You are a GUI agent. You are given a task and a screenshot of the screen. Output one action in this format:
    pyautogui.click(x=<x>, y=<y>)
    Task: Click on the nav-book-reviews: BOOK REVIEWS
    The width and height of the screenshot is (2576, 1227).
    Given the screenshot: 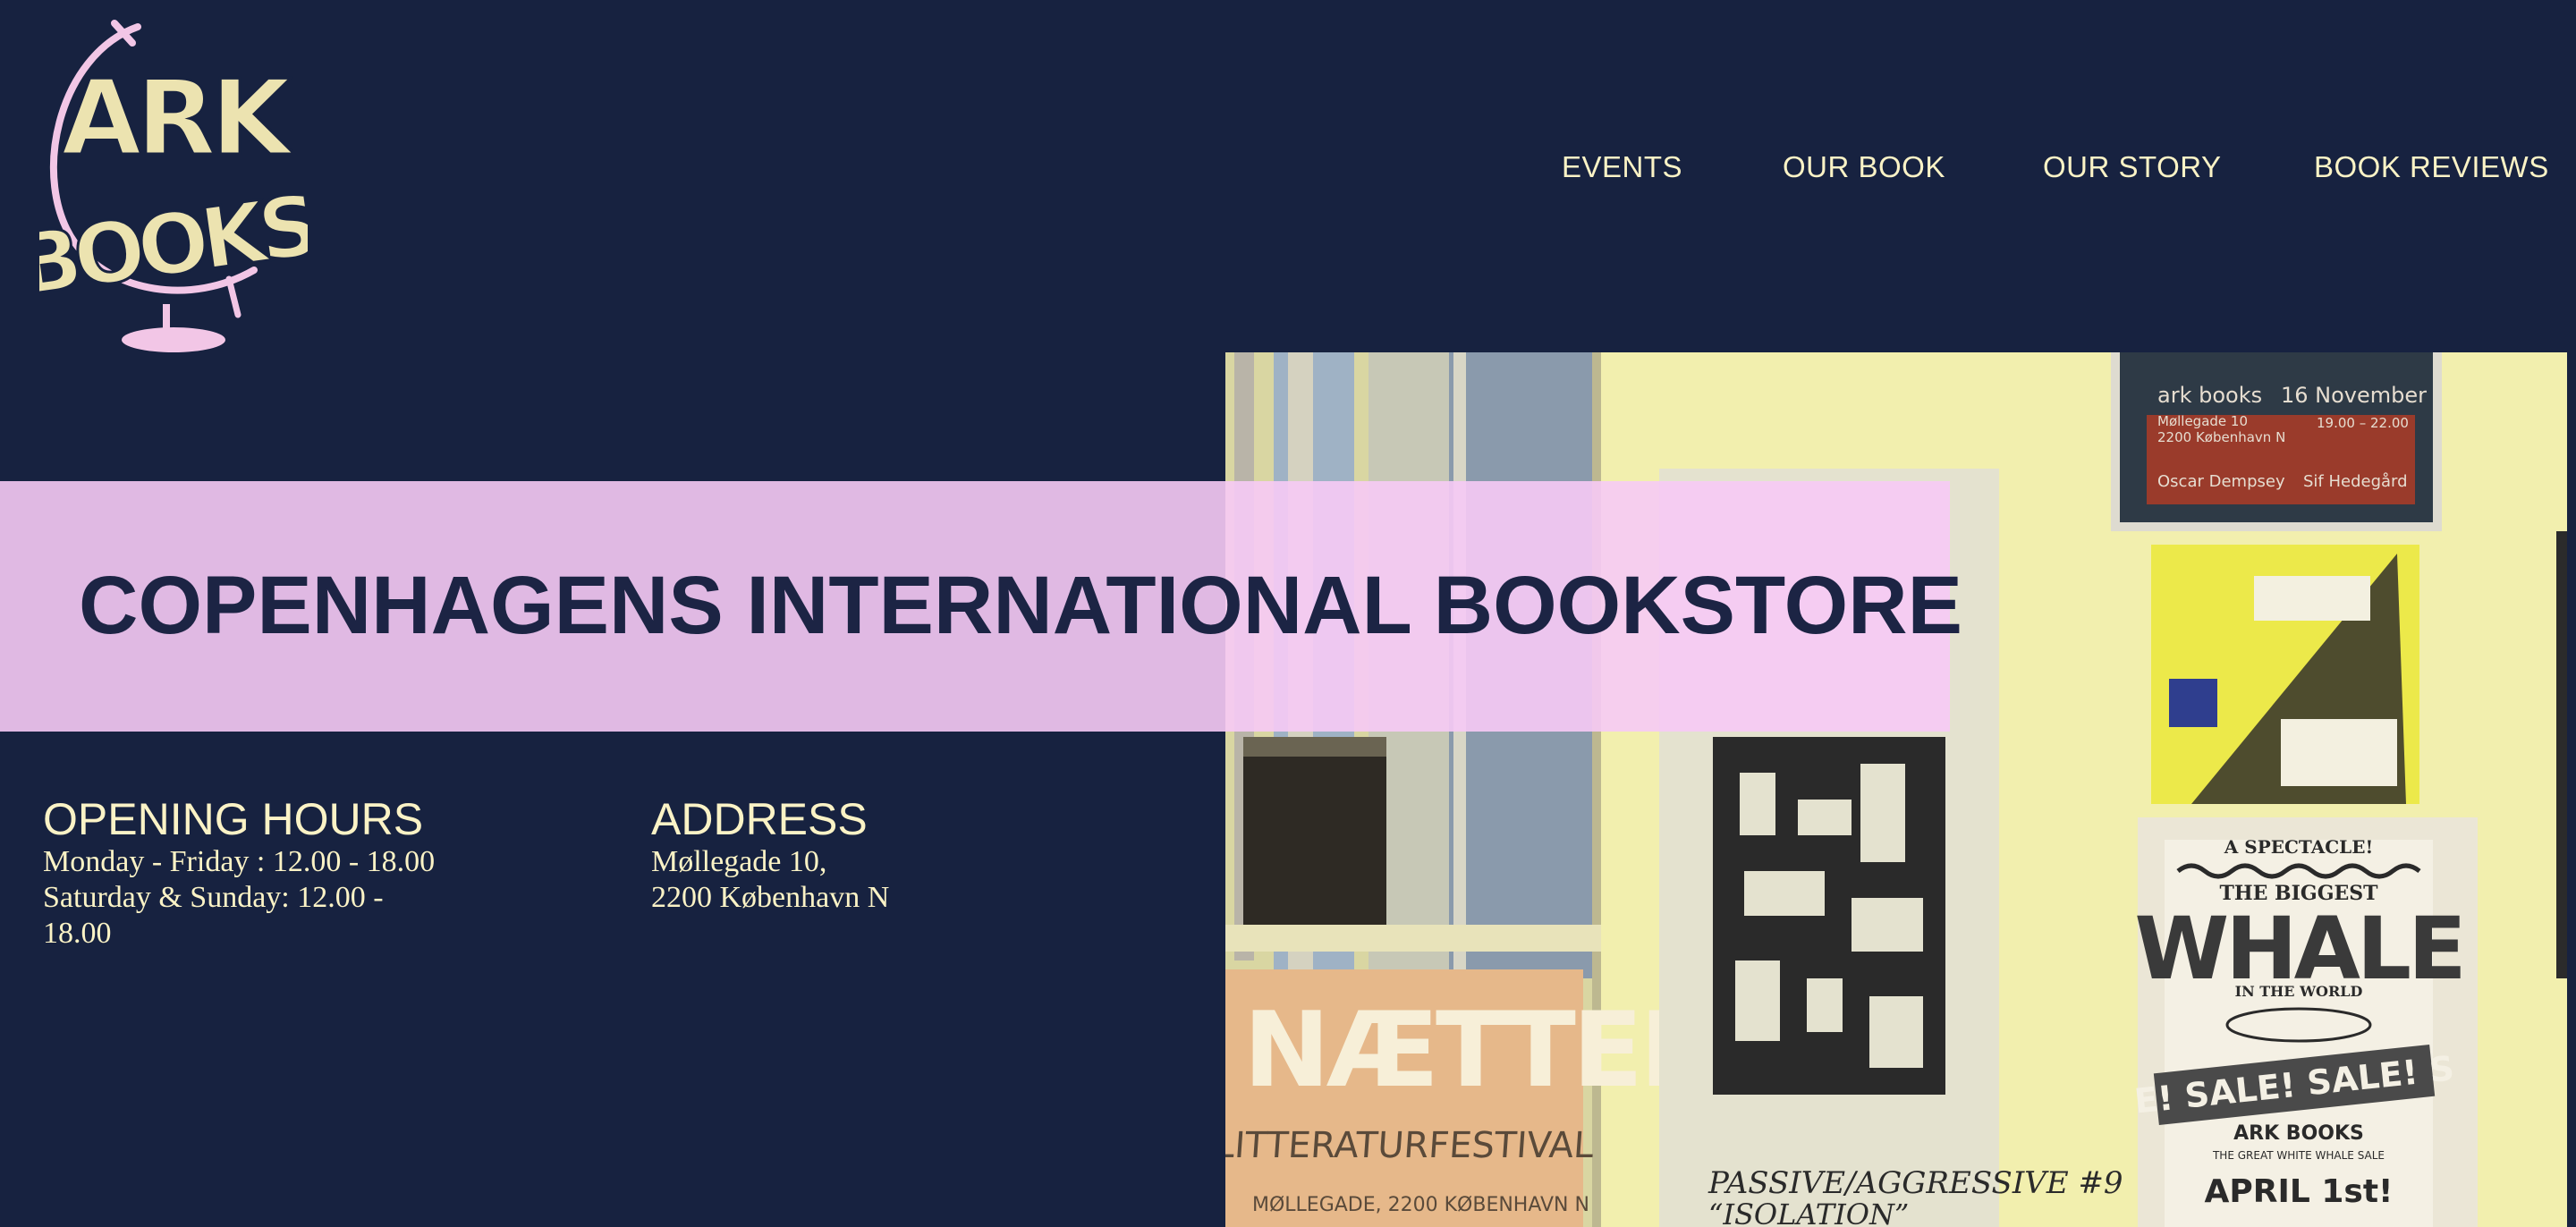 What is the action you would take?
    pyautogui.click(x=2431, y=167)
    